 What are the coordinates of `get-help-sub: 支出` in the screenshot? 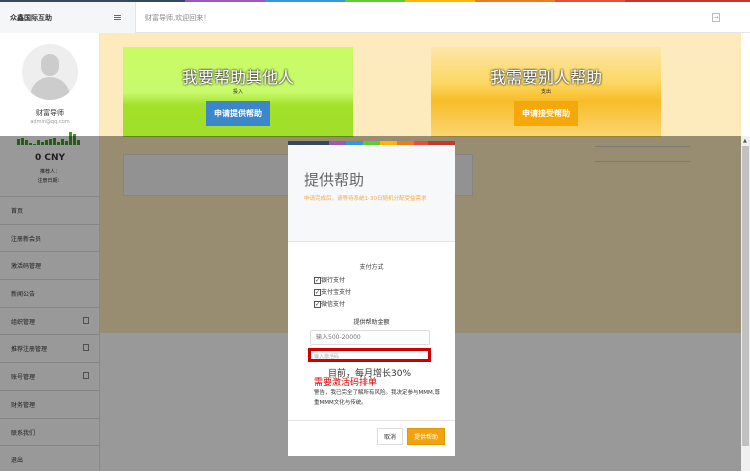 It's located at (545, 92).